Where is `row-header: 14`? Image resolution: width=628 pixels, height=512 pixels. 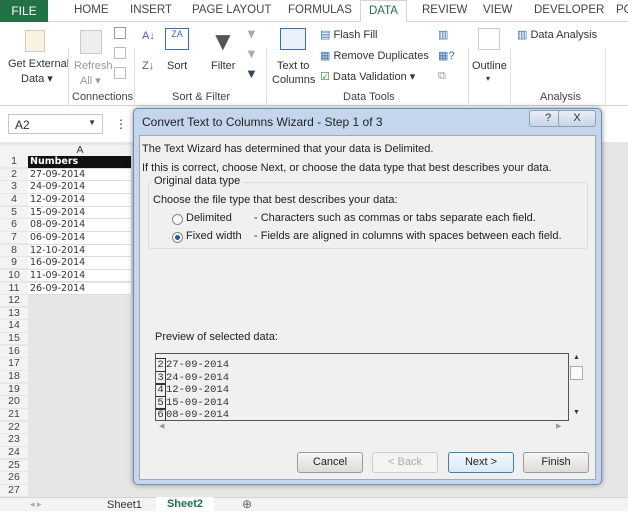
row-header: 14 is located at coordinates (14, 326).